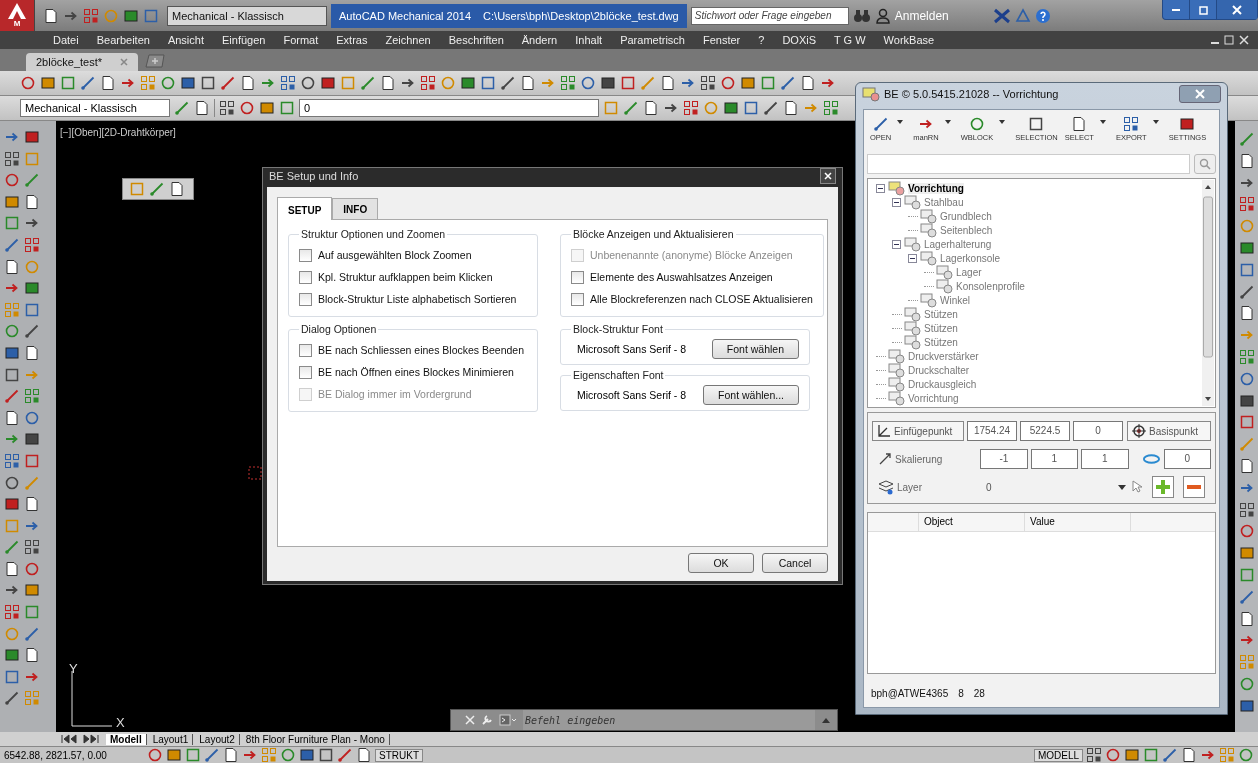  What do you see at coordinates (217, 739) in the screenshot?
I see `layout-tab: Layout2` at bounding box center [217, 739].